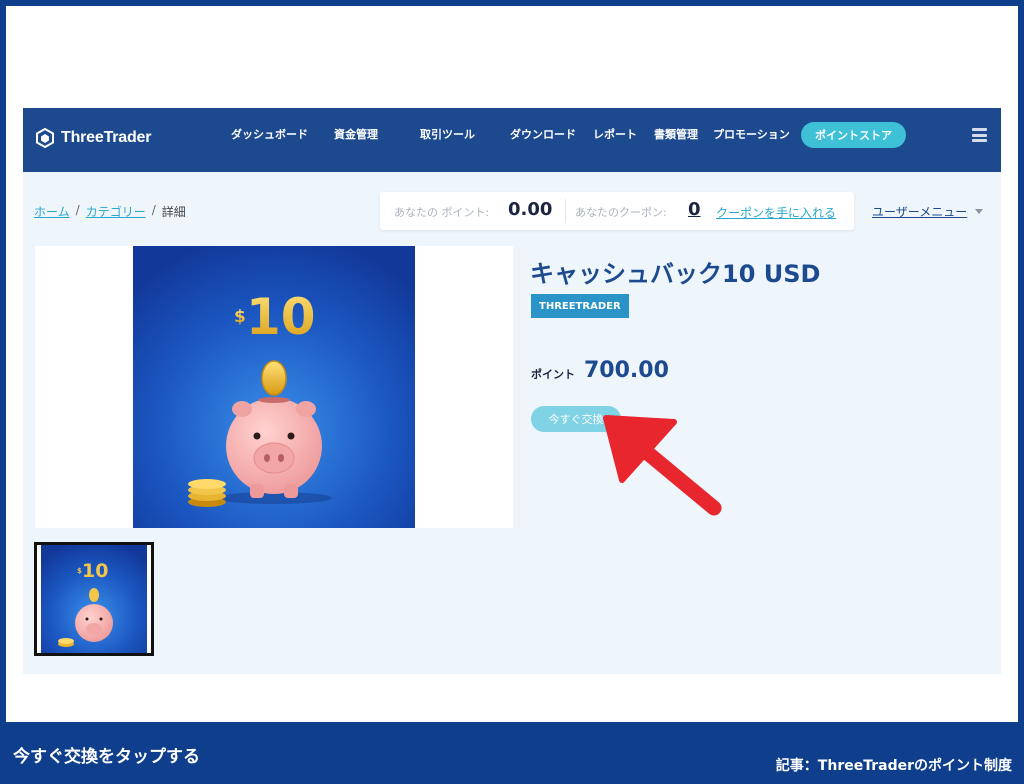 The width and height of the screenshot is (1024, 784). Describe the element at coordinates (442, 212) in the screenshot. I see `points-label: あなたの ポイント:` at that location.